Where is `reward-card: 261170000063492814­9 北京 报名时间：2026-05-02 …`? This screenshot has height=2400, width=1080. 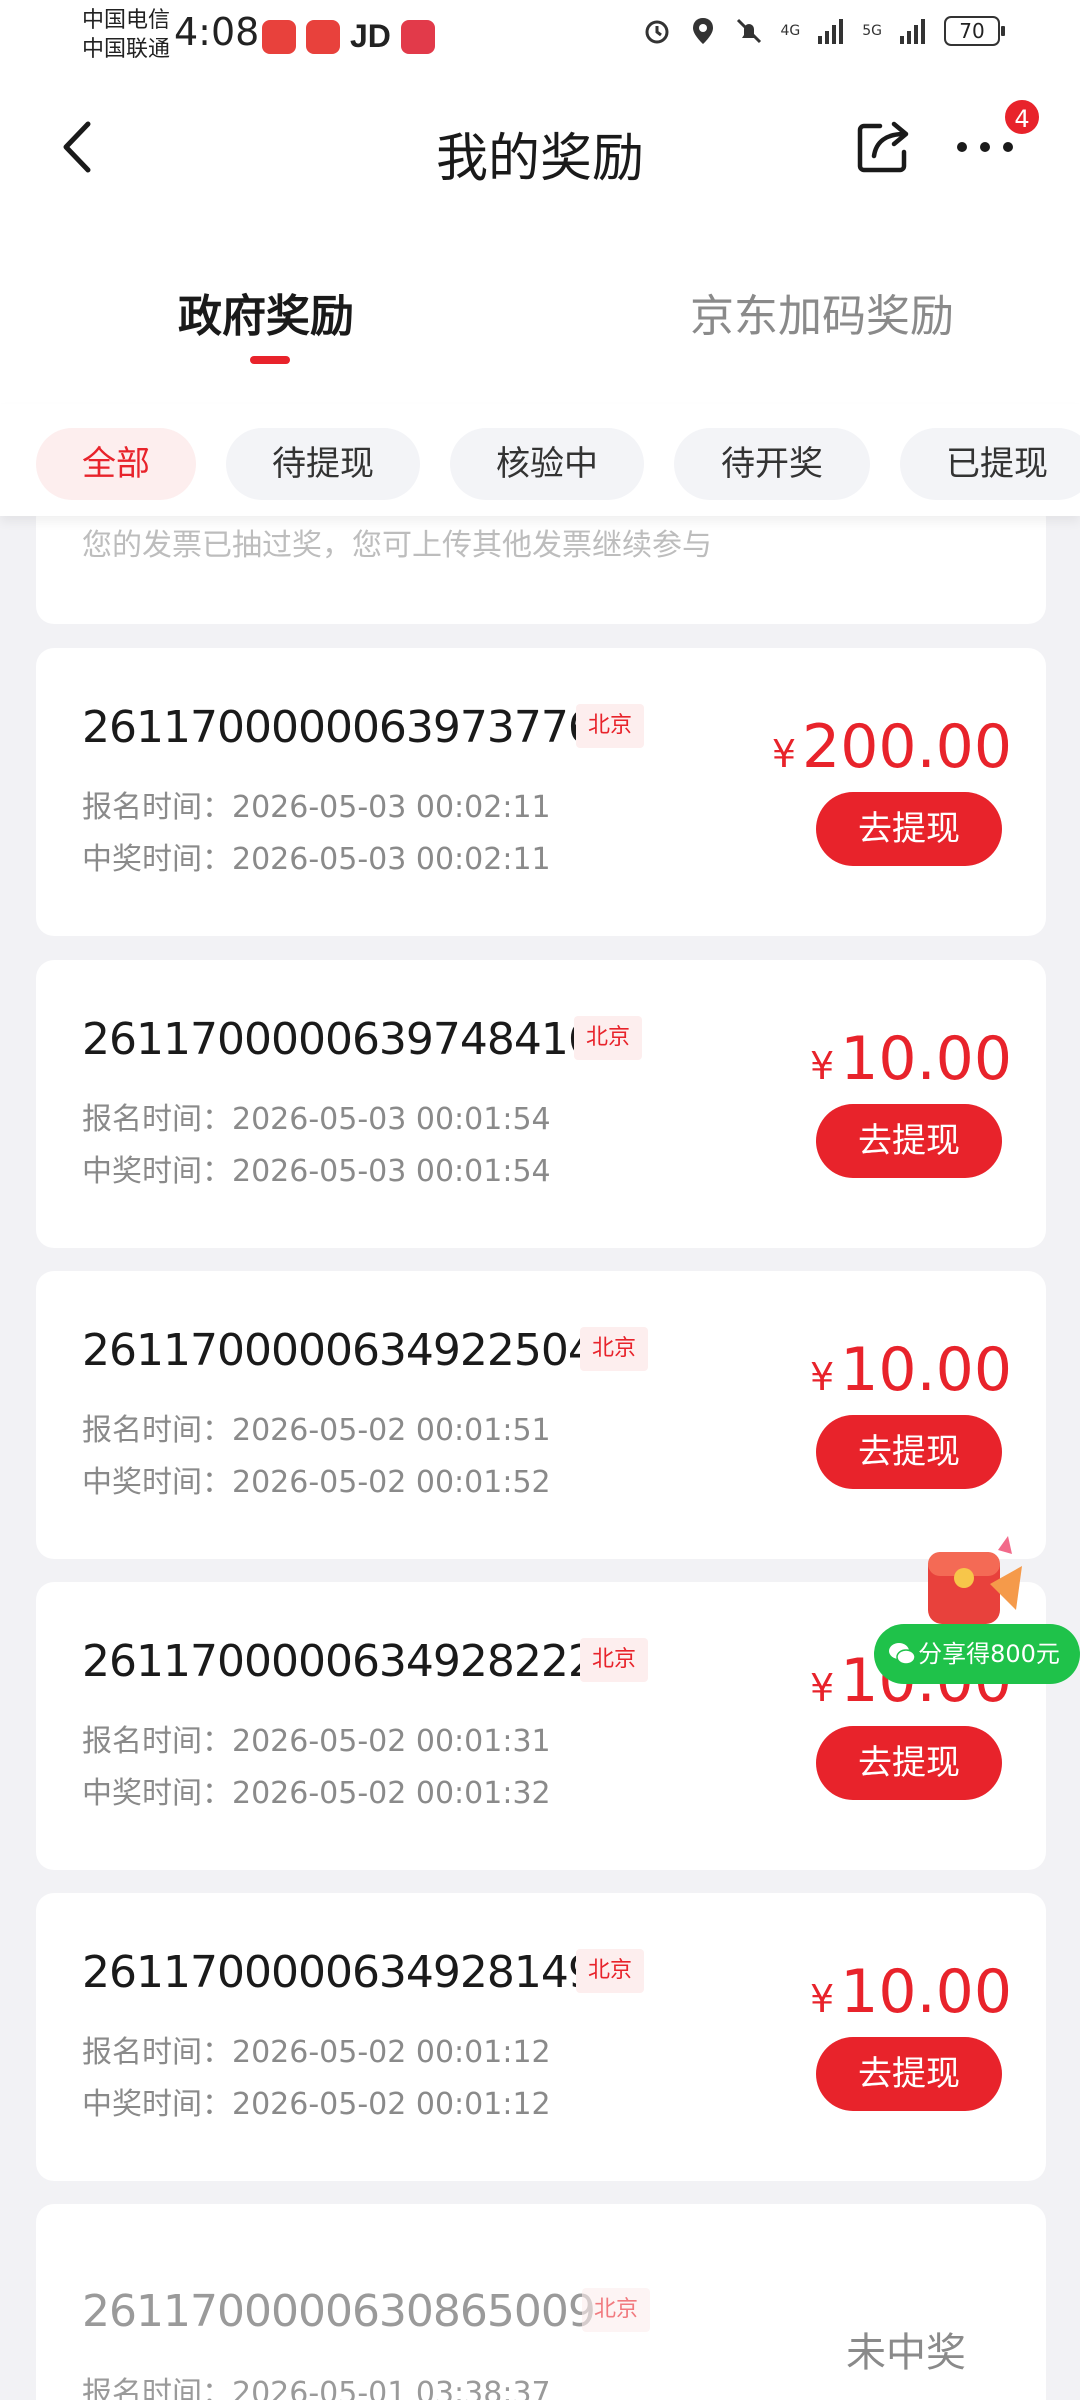
reward-card: 261170000063492814­9 北京 报名时间：2026-05-02 … is located at coordinates (541, 2037).